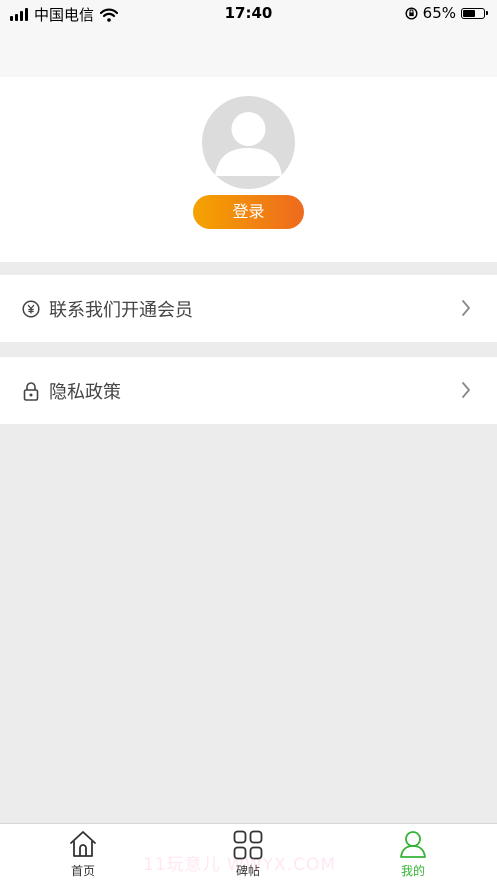 The width and height of the screenshot is (497, 883). I want to click on tab-inscriptions: 碑帖, so click(248, 853).